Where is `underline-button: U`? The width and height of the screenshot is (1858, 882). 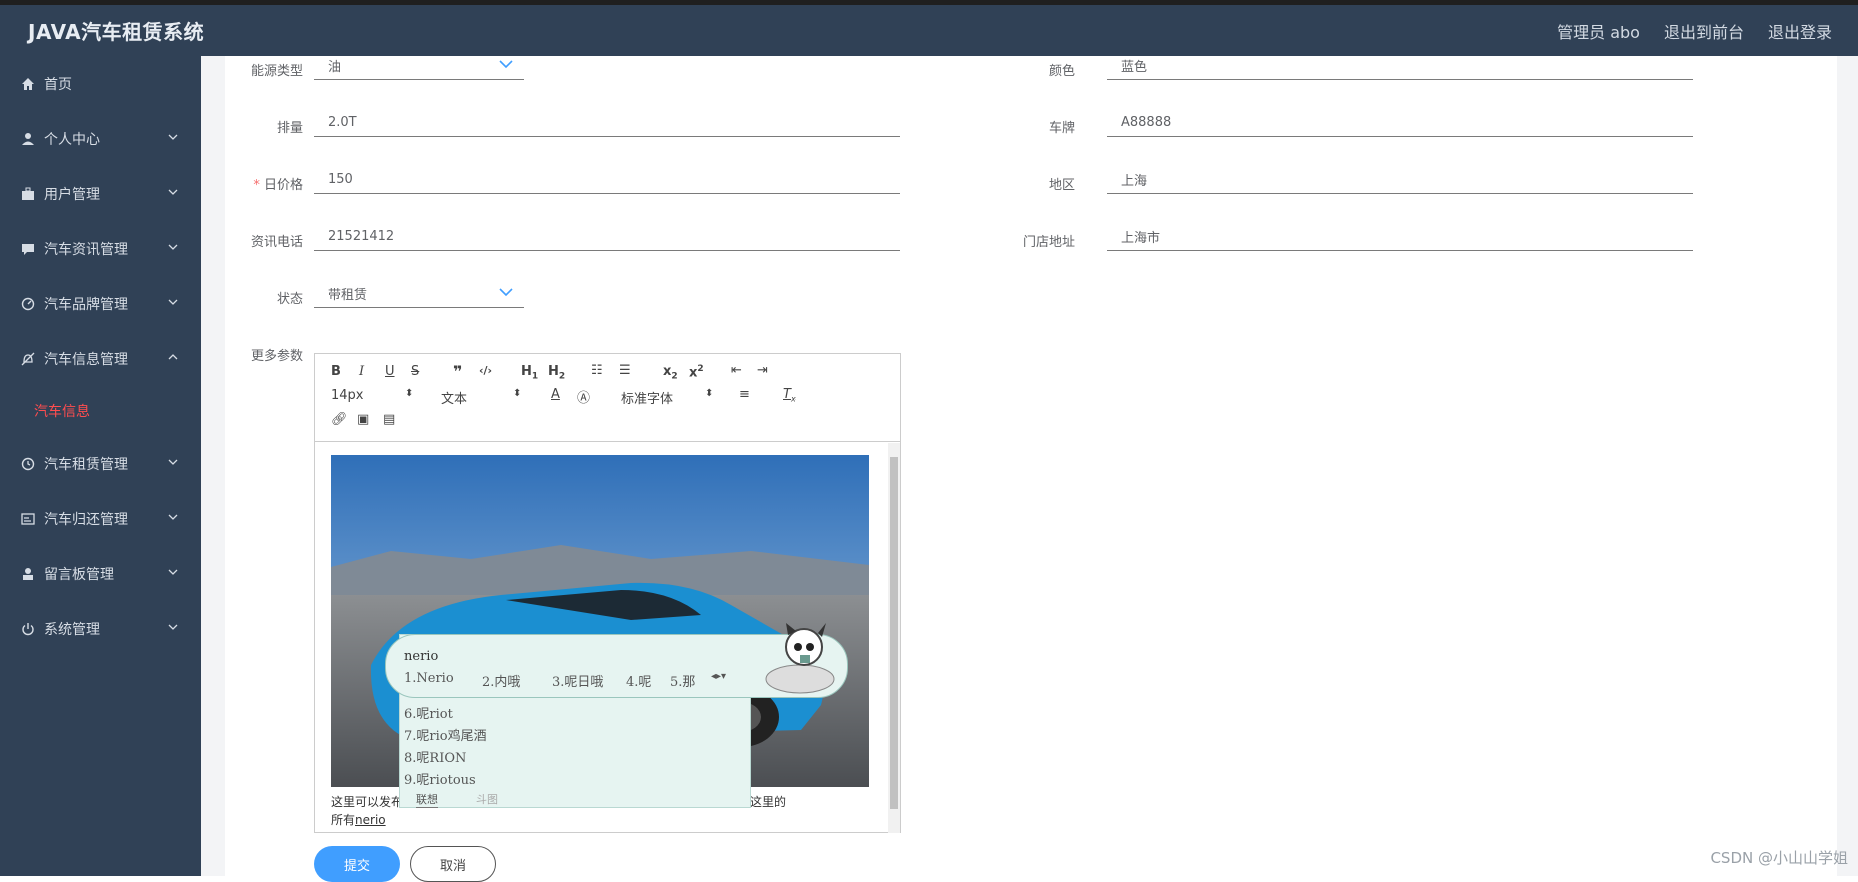 underline-button: U is located at coordinates (390, 371).